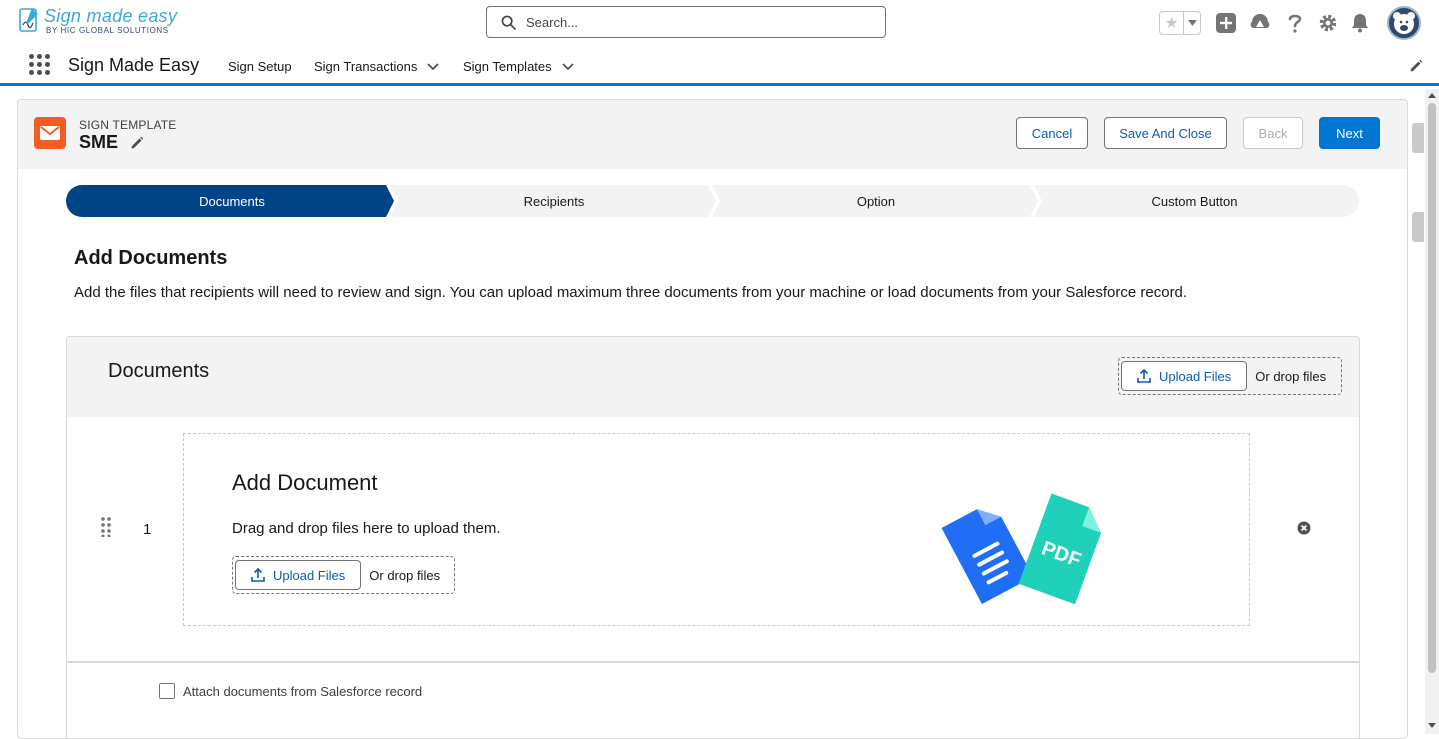 Image resolution: width=1439 pixels, height=739 pixels. I want to click on path-step-custom-button: Custom Button, so click(1194, 201).